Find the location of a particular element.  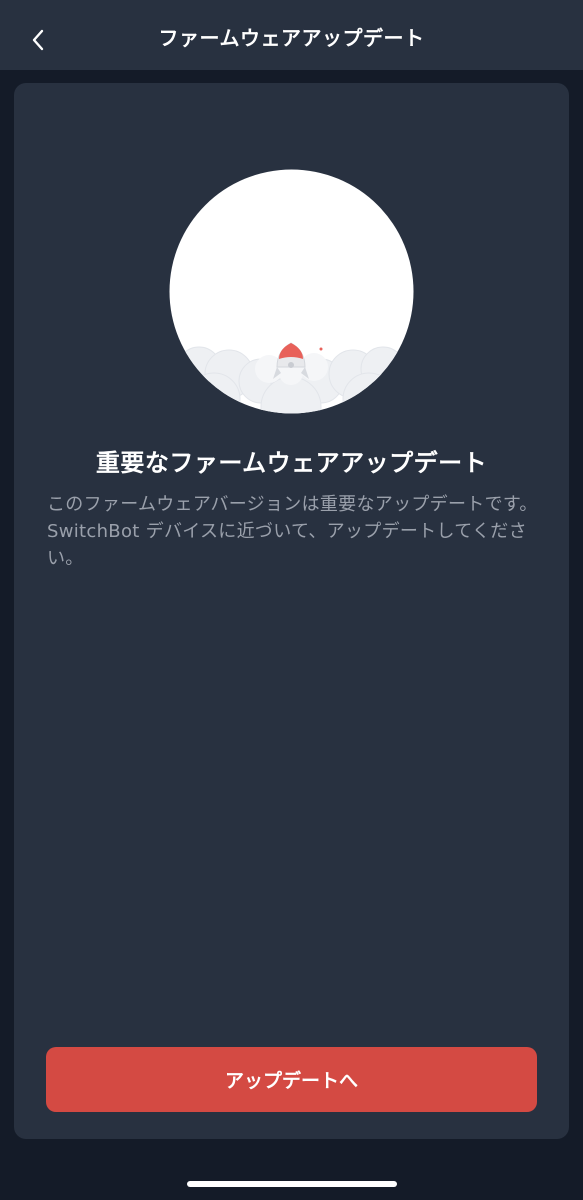

home-indicator is located at coordinates (292, 1184).